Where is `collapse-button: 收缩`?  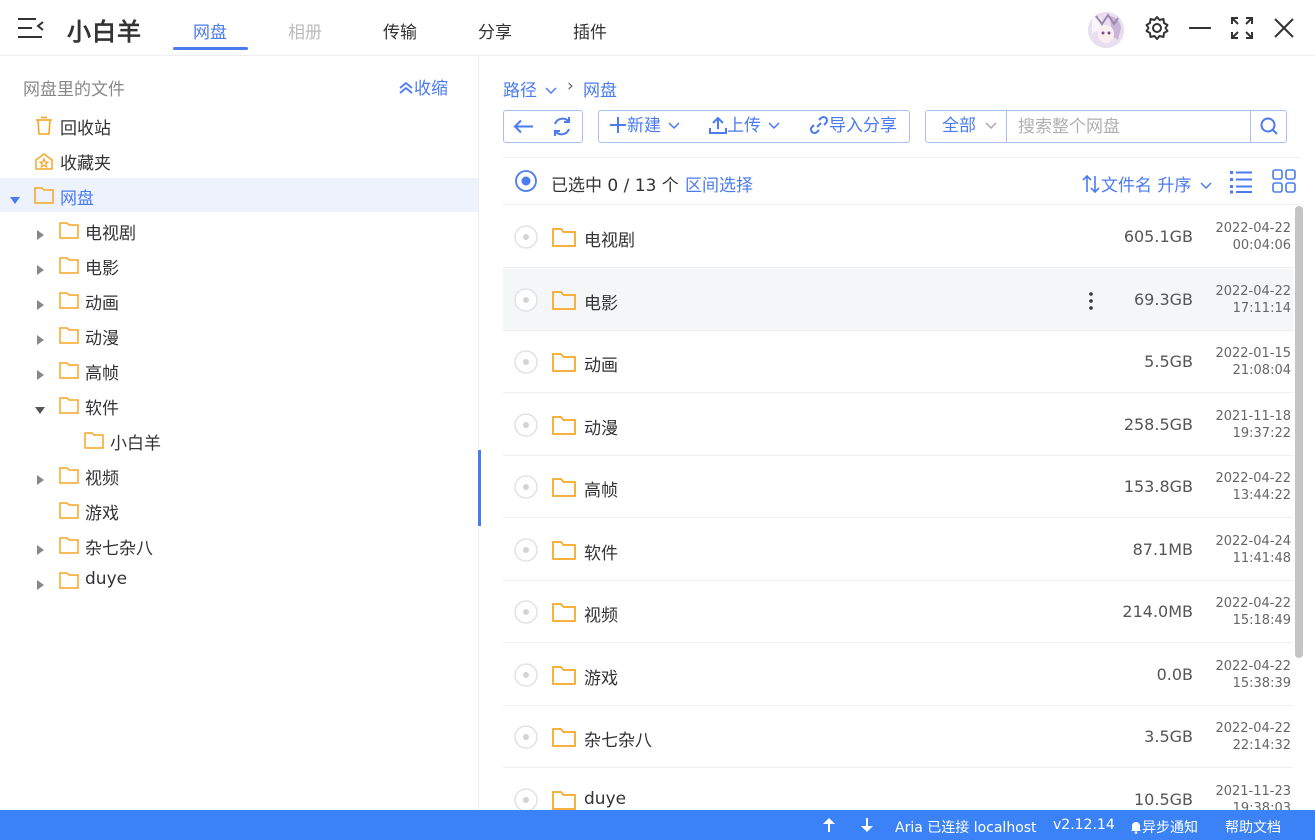
collapse-button: 收缩 is located at coordinates (423, 86).